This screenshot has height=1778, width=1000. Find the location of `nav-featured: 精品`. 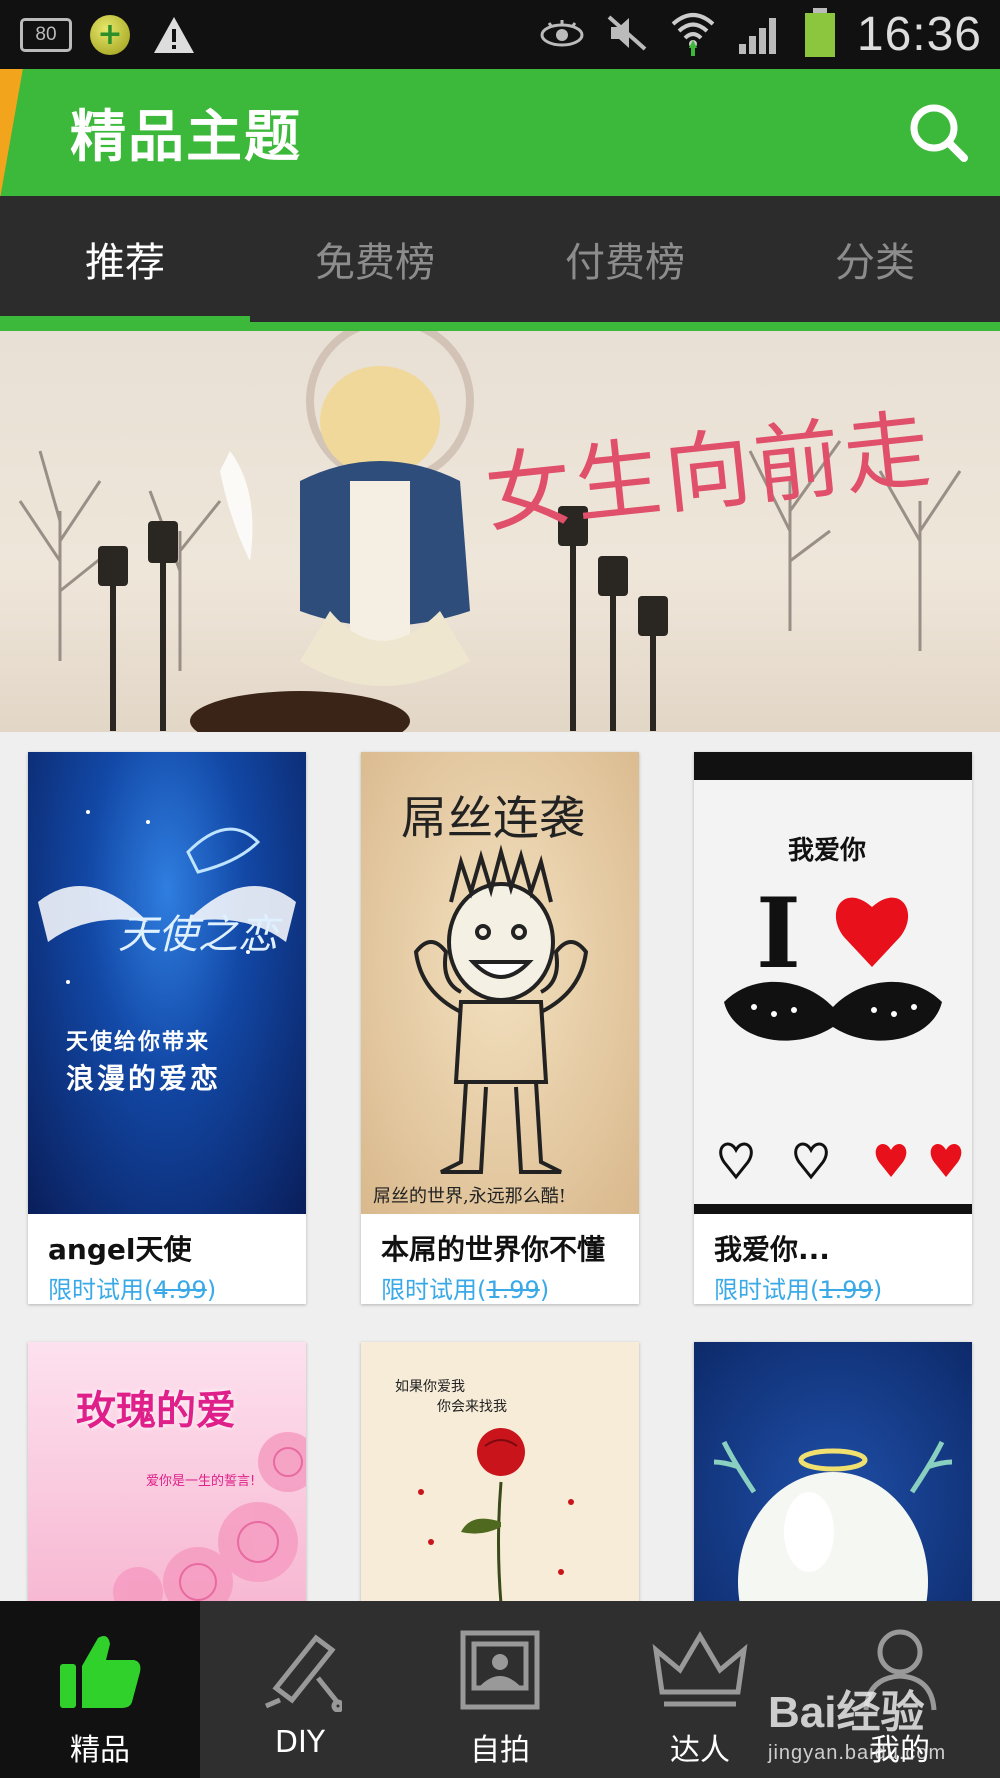

nav-featured: 精品 is located at coordinates (100, 1689).